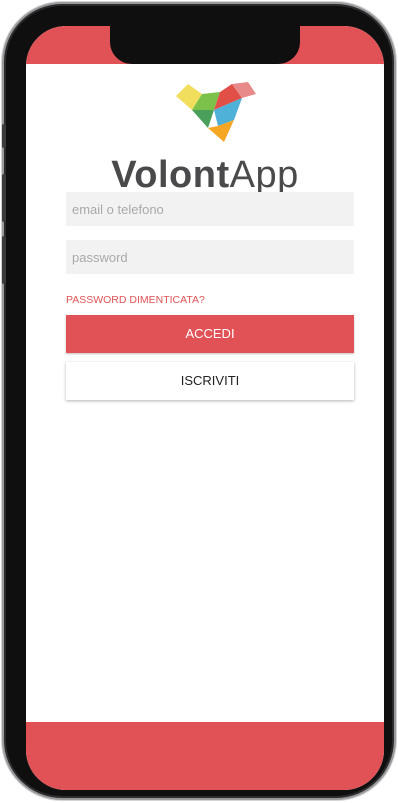  What do you see at coordinates (210, 209) in the screenshot?
I see `email-field` at bounding box center [210, 209].